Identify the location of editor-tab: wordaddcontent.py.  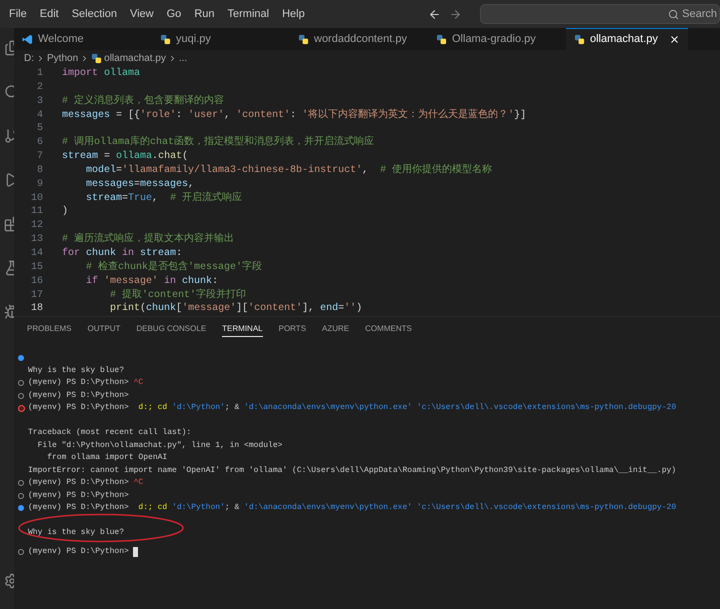
(359, 39).